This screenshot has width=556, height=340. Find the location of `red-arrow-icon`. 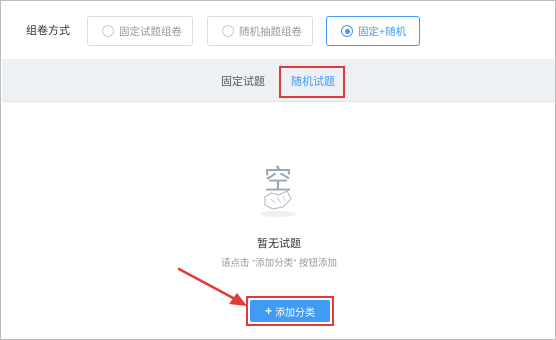

red-arrow-icon is located at coordinates (212, 286).